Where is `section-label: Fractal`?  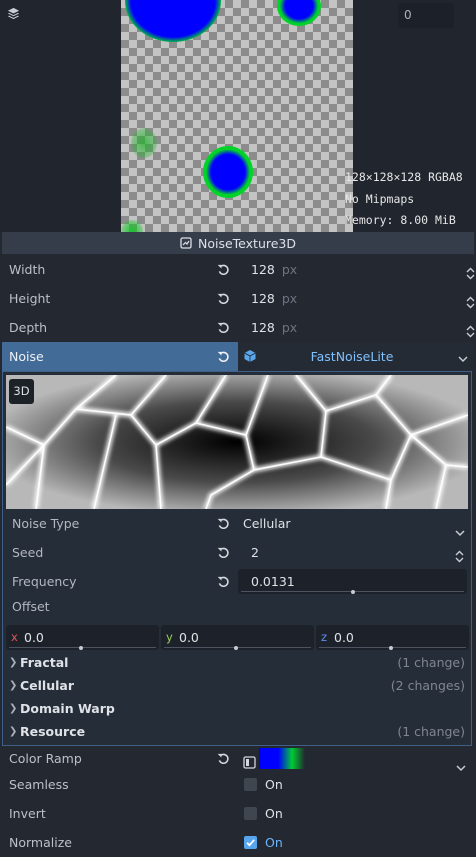 section-label: Fractal is located at coordinates (44, 662).